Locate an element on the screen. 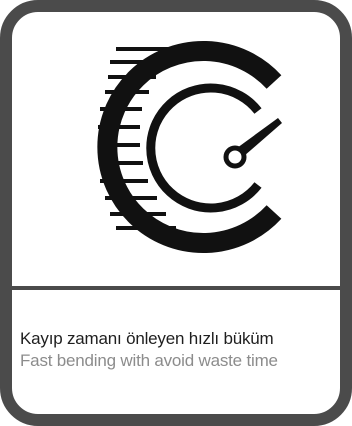 The width and height of the screenshot is (352, 426). gauge-hub is located at coordinates (235, 157).